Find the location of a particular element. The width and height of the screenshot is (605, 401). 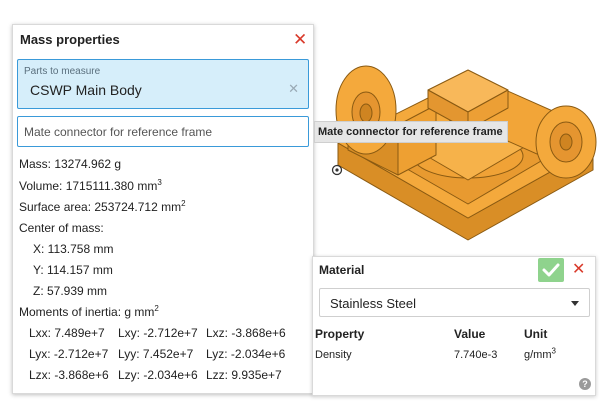

property-cell: Density is located at coordinates (333, 355).